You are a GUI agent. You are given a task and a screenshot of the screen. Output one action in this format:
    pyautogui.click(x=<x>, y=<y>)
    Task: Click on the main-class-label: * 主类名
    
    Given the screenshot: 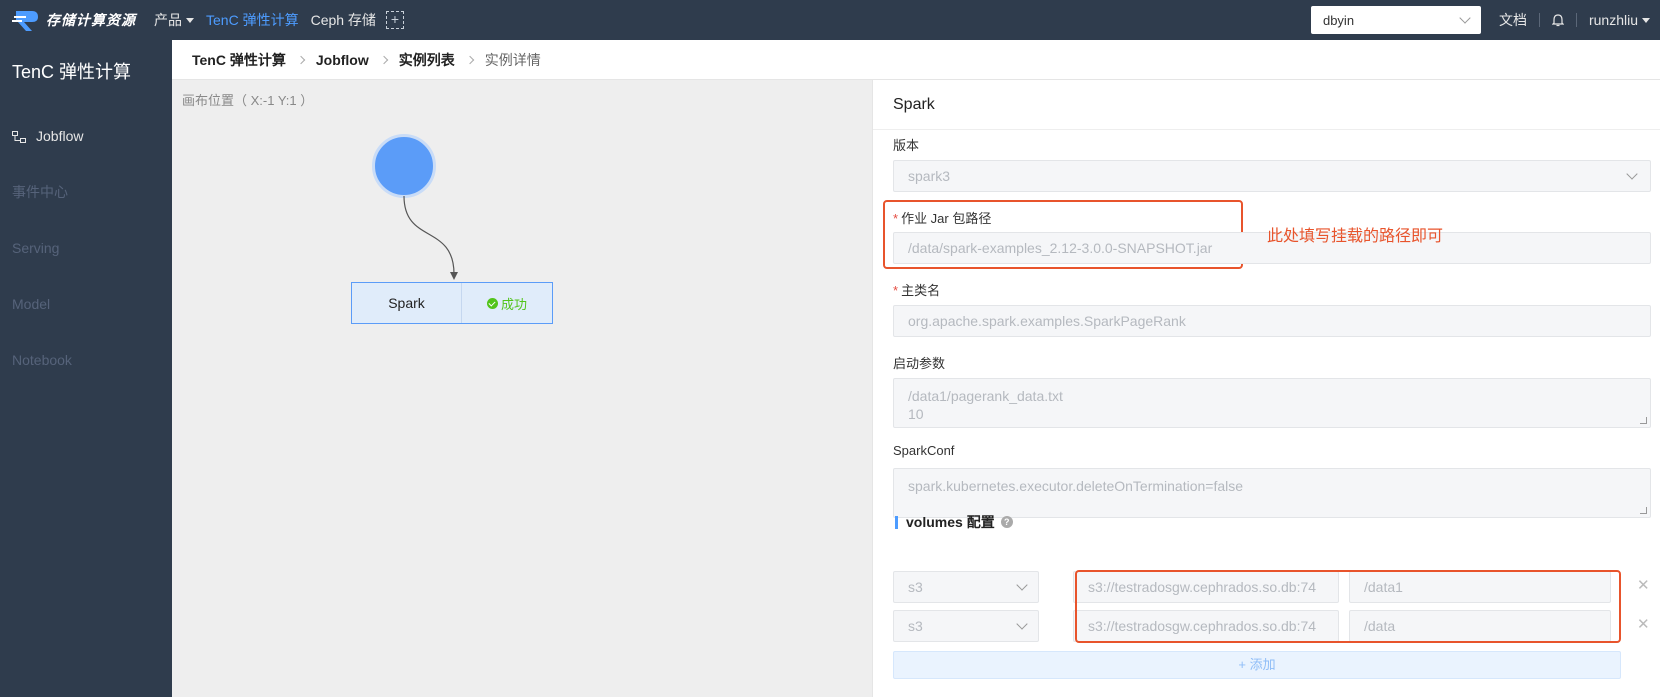 What is the action you would take?
    pyautogui.click(x=916, y=289)
    